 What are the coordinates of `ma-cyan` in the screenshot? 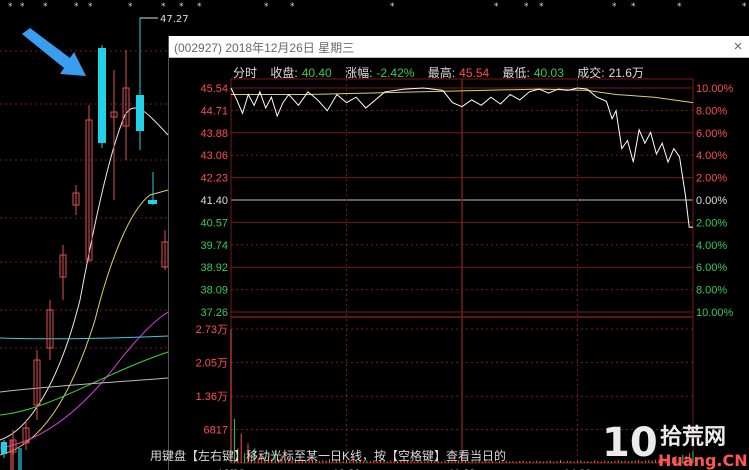 It's located at (84, 337).